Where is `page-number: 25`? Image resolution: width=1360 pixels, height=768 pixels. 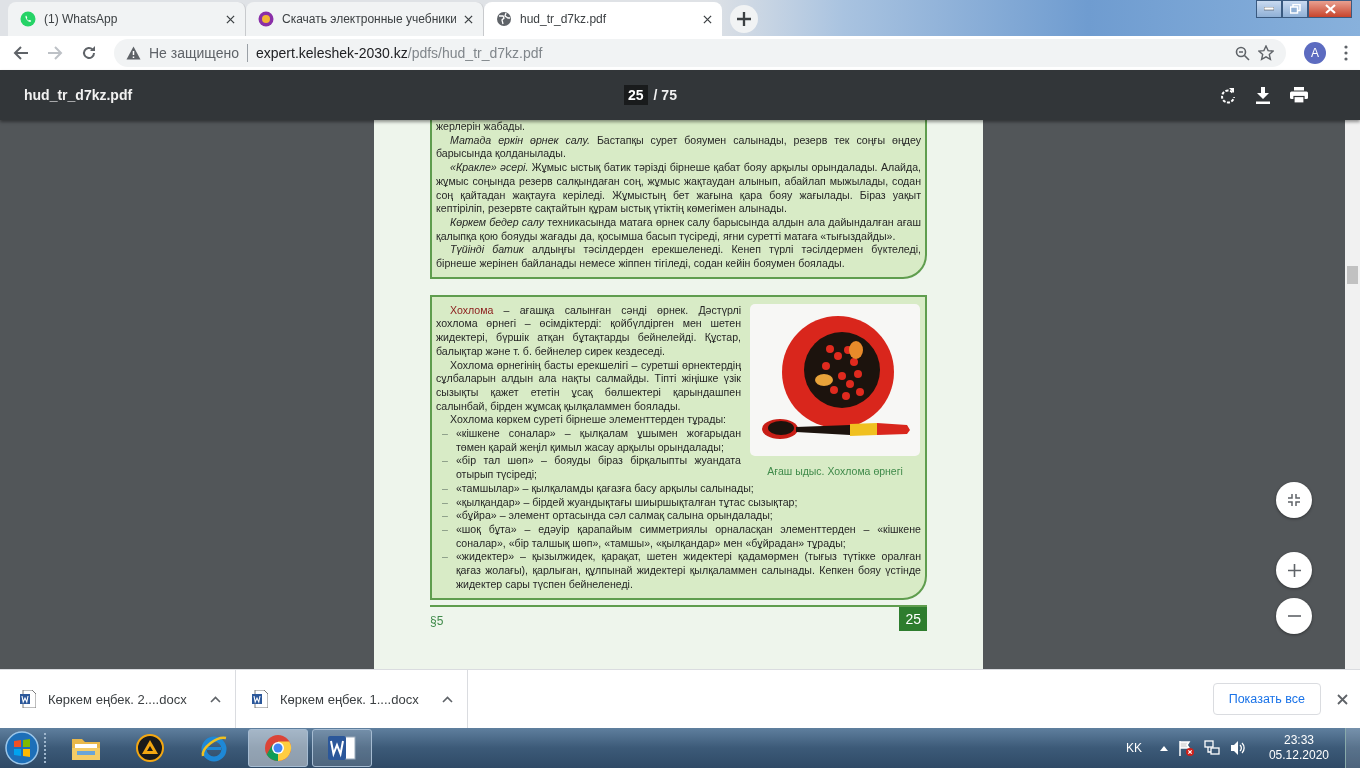 page-number: 25 is located at coordinates (913, 618).